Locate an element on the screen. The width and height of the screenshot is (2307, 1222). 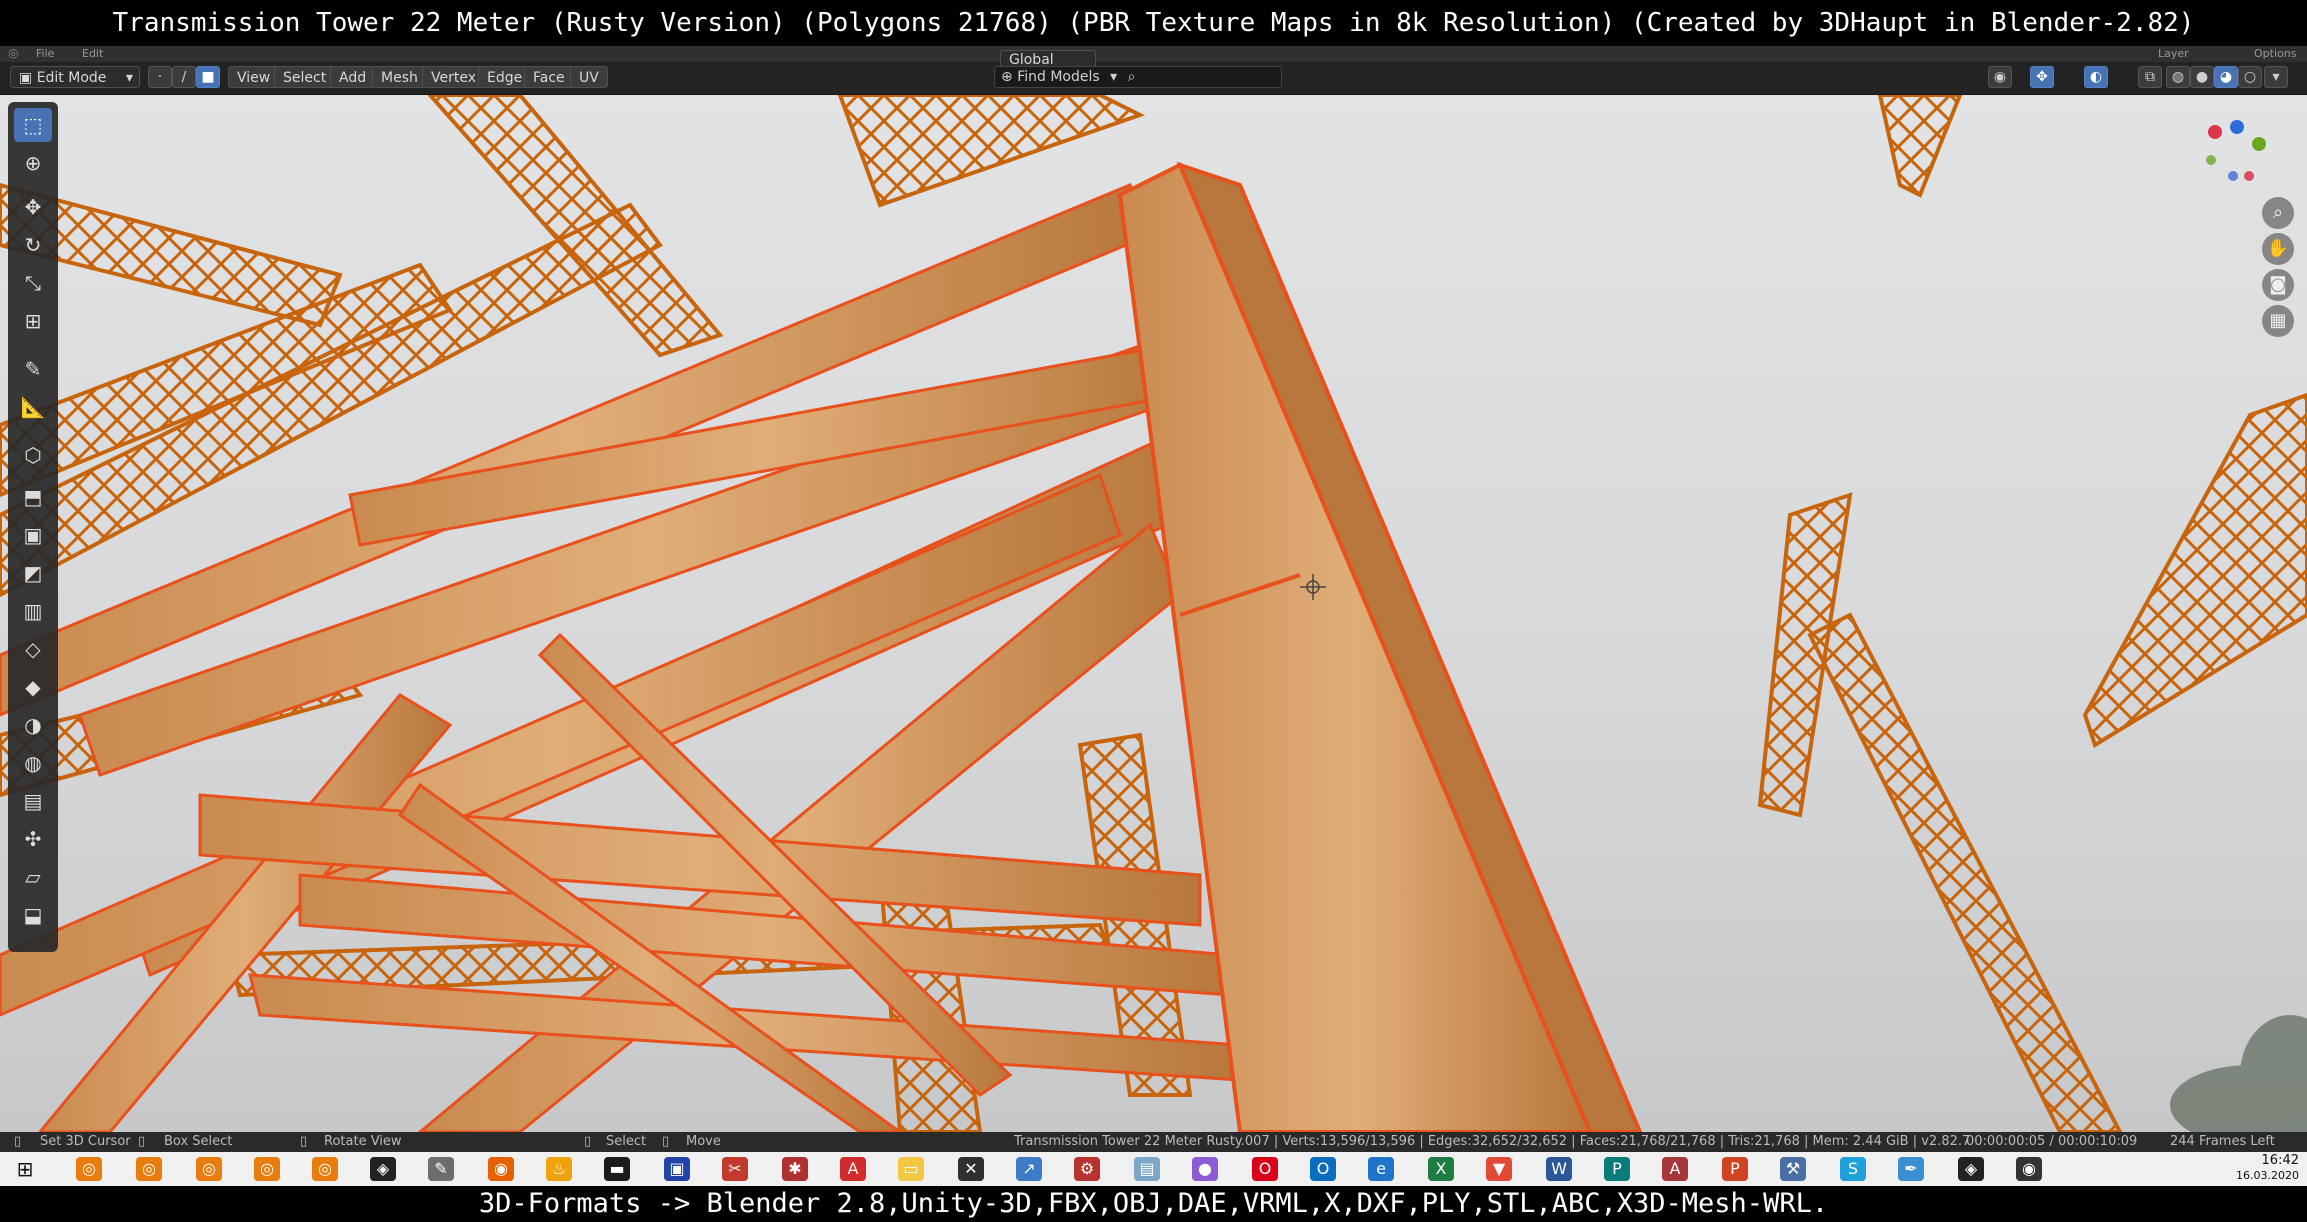
notes-app-icon: ▤ is located at coordinates (1147, 1169).